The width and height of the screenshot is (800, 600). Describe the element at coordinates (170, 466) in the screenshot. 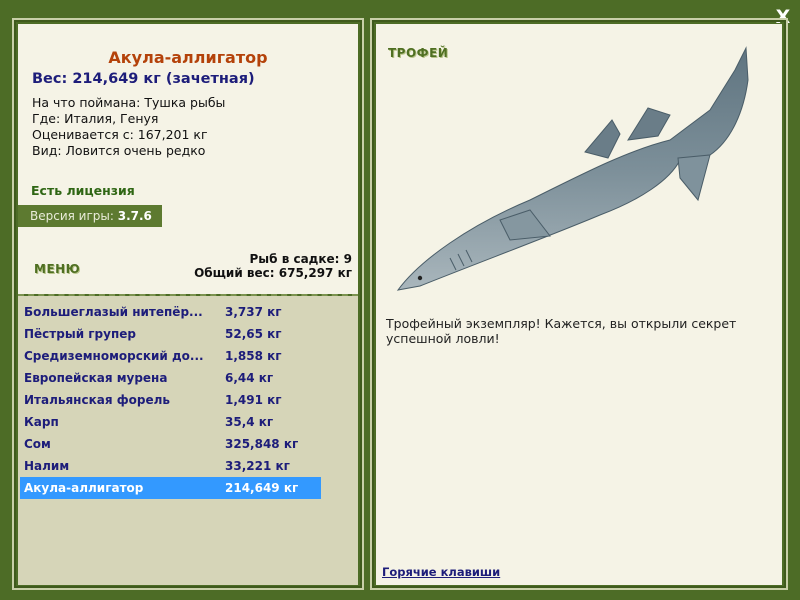

I see `catch-list-item: Налим 33,221 кг` at that location.